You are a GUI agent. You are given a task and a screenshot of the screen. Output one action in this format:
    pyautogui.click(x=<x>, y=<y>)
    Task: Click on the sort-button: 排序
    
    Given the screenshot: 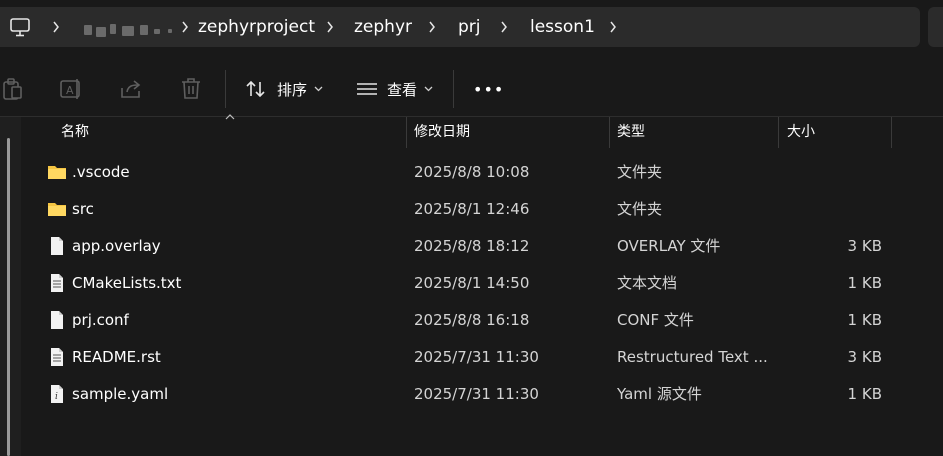 What is the action you would take?
    pyautogui.click(x=289, y=89)
    